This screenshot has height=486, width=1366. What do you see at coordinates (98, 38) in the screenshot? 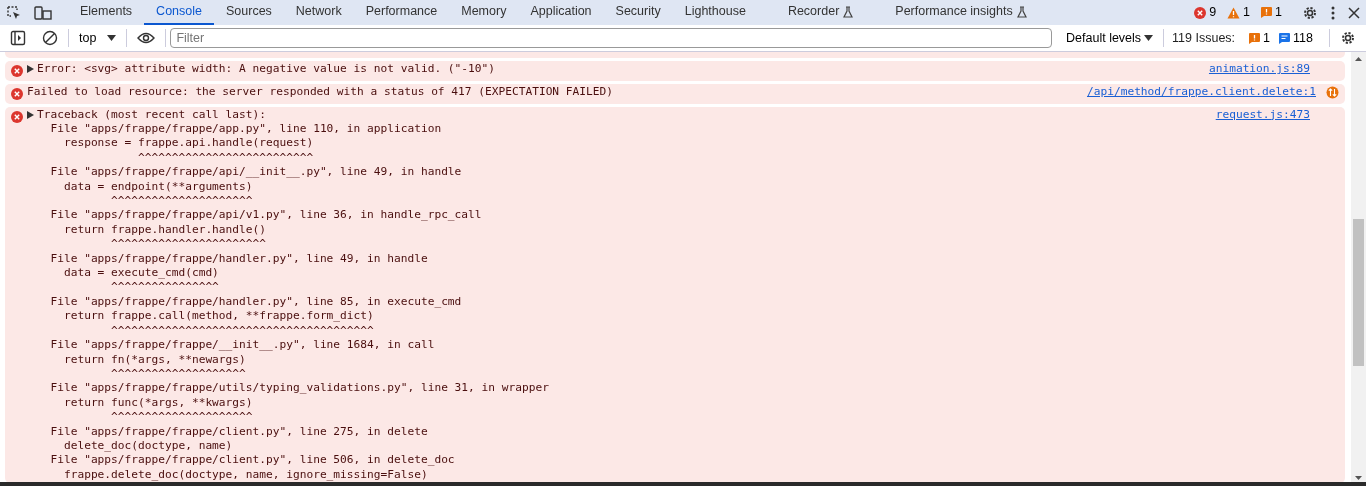
I see `context-dropdown: top` at bounding box center [98, 38].